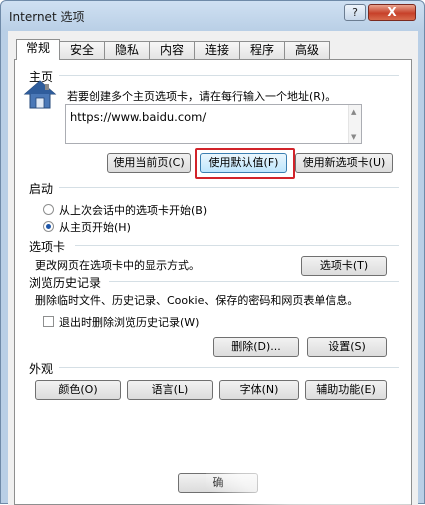 The width and height of the screenshot is (425, 505). Describe the element at coordinates (170, 390) in the screenshot. I see `languages-button: 语言(L)` at that location.